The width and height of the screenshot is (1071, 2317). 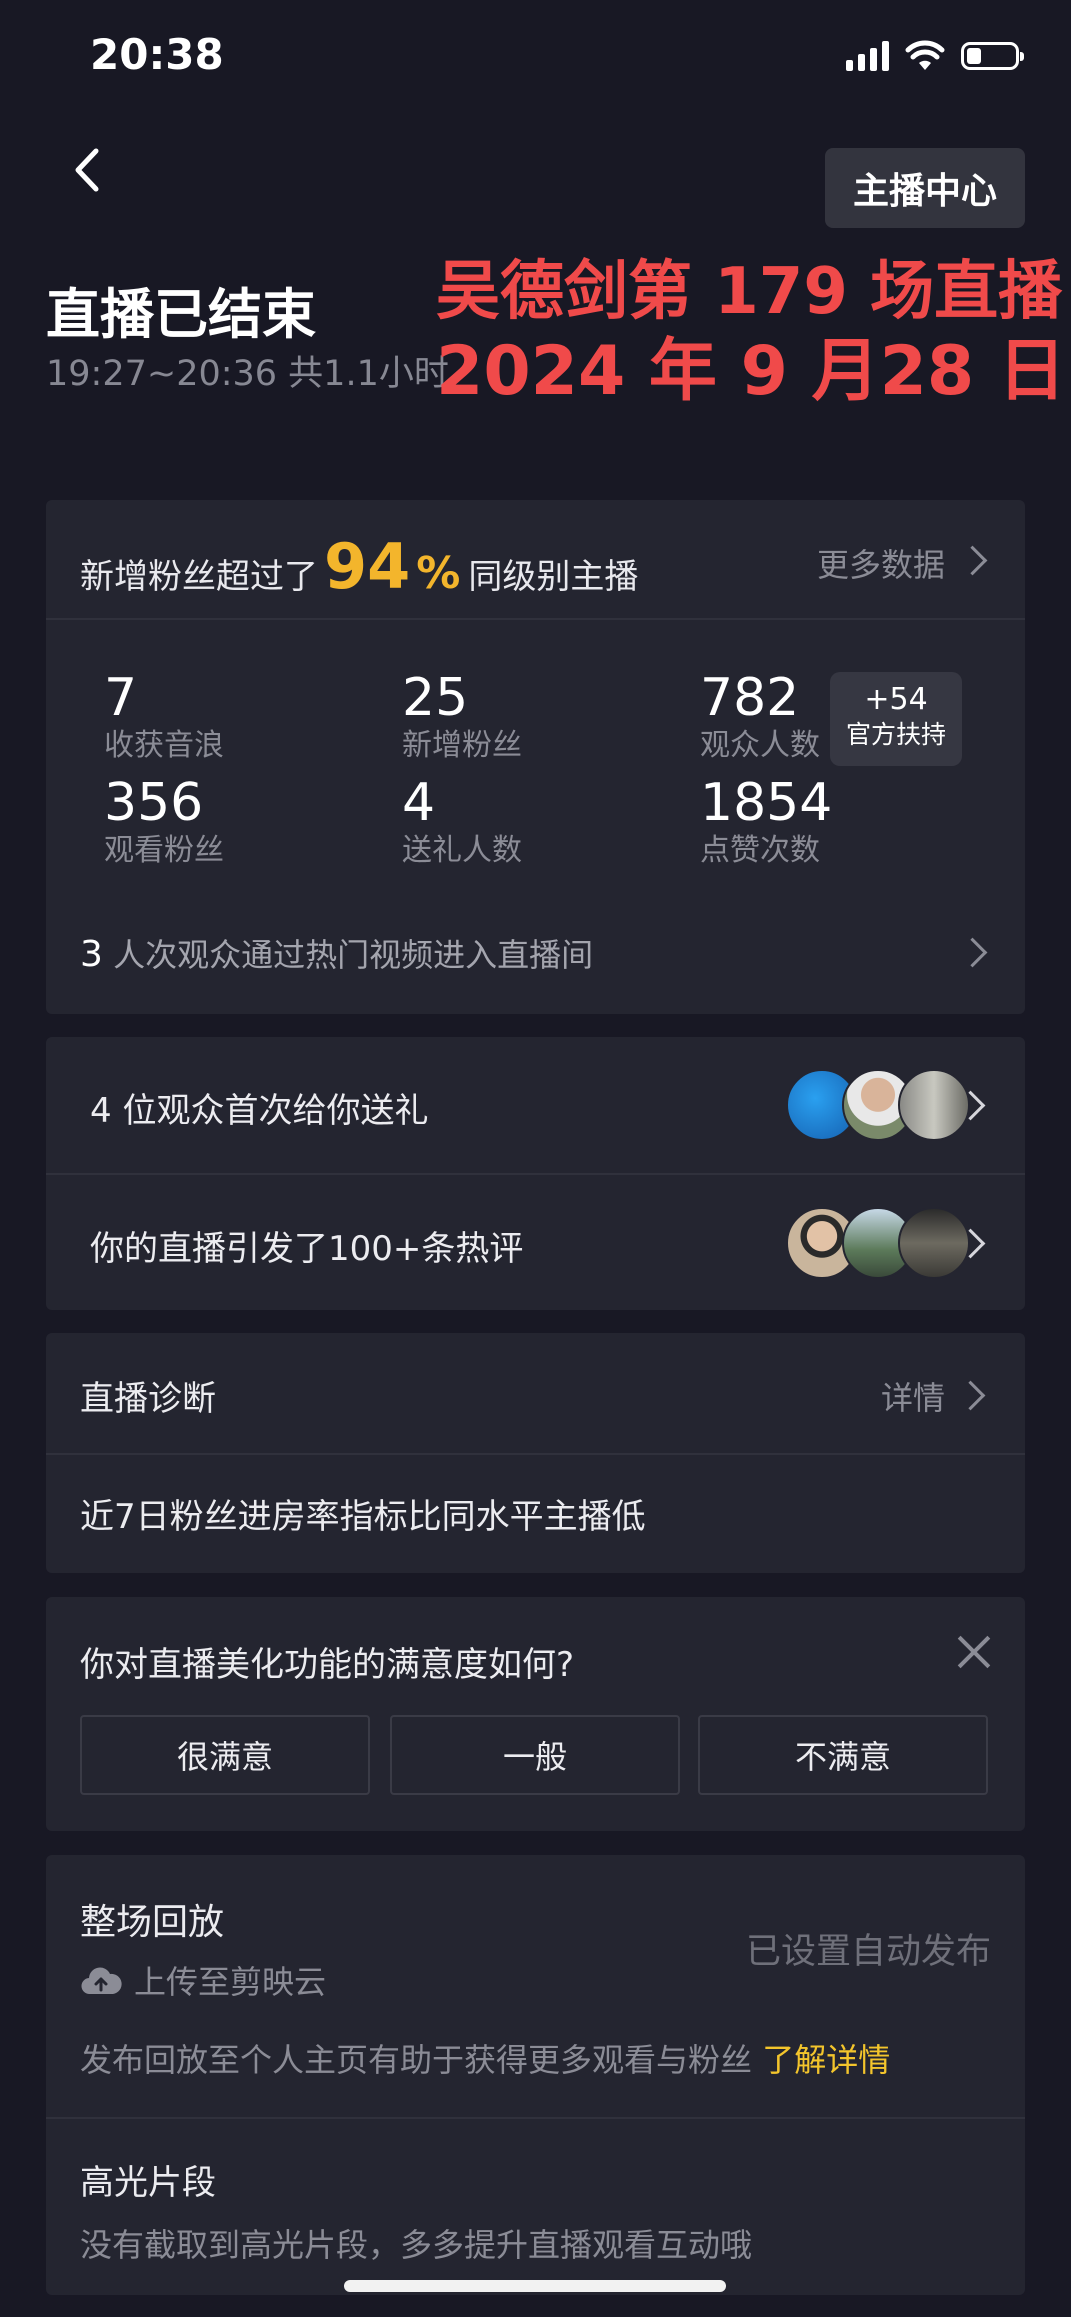 I want to click on overlay-line-1: 吴德剑第 179 场直播, so click(x=749, y=292).